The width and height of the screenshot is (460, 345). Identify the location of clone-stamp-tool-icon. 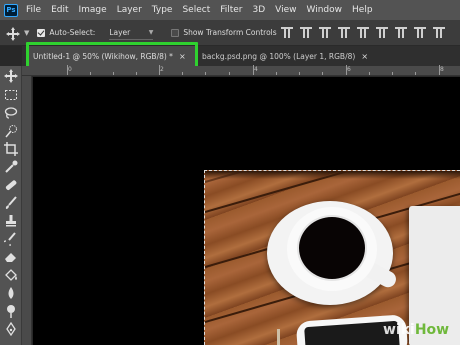
(11, 221).